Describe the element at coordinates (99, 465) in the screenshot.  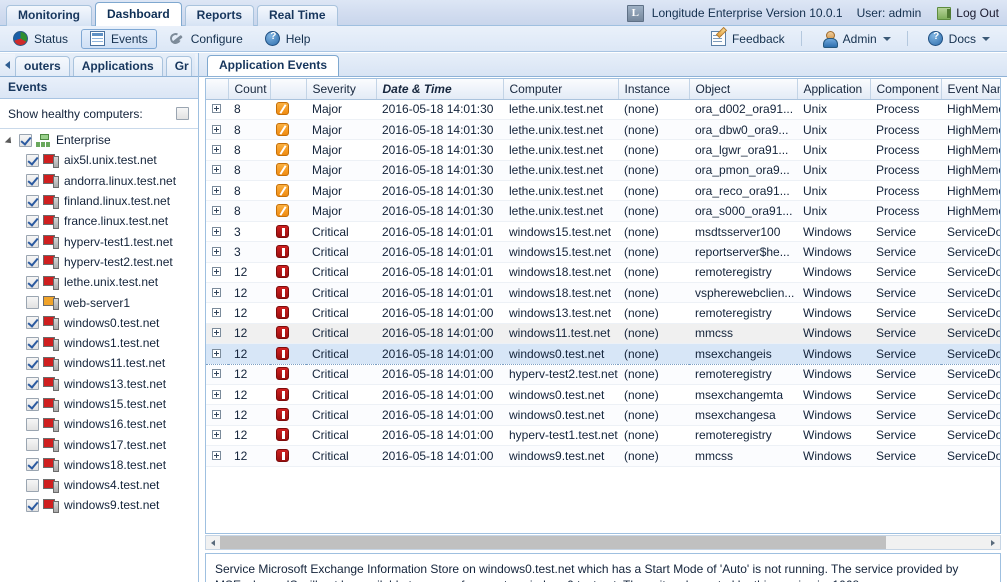
I see `tree-node-windows18.test.net: windows18.test.net` at that location.